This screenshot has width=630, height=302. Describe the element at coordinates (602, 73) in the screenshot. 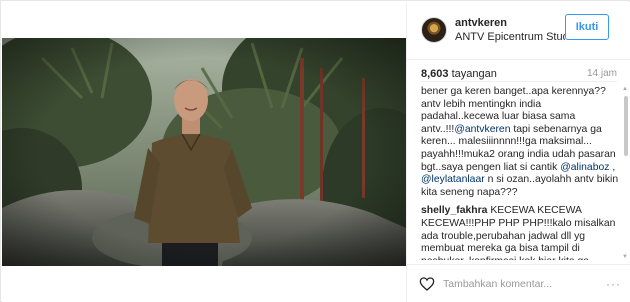

I see `post-timestamp: 14 jam` at that location.